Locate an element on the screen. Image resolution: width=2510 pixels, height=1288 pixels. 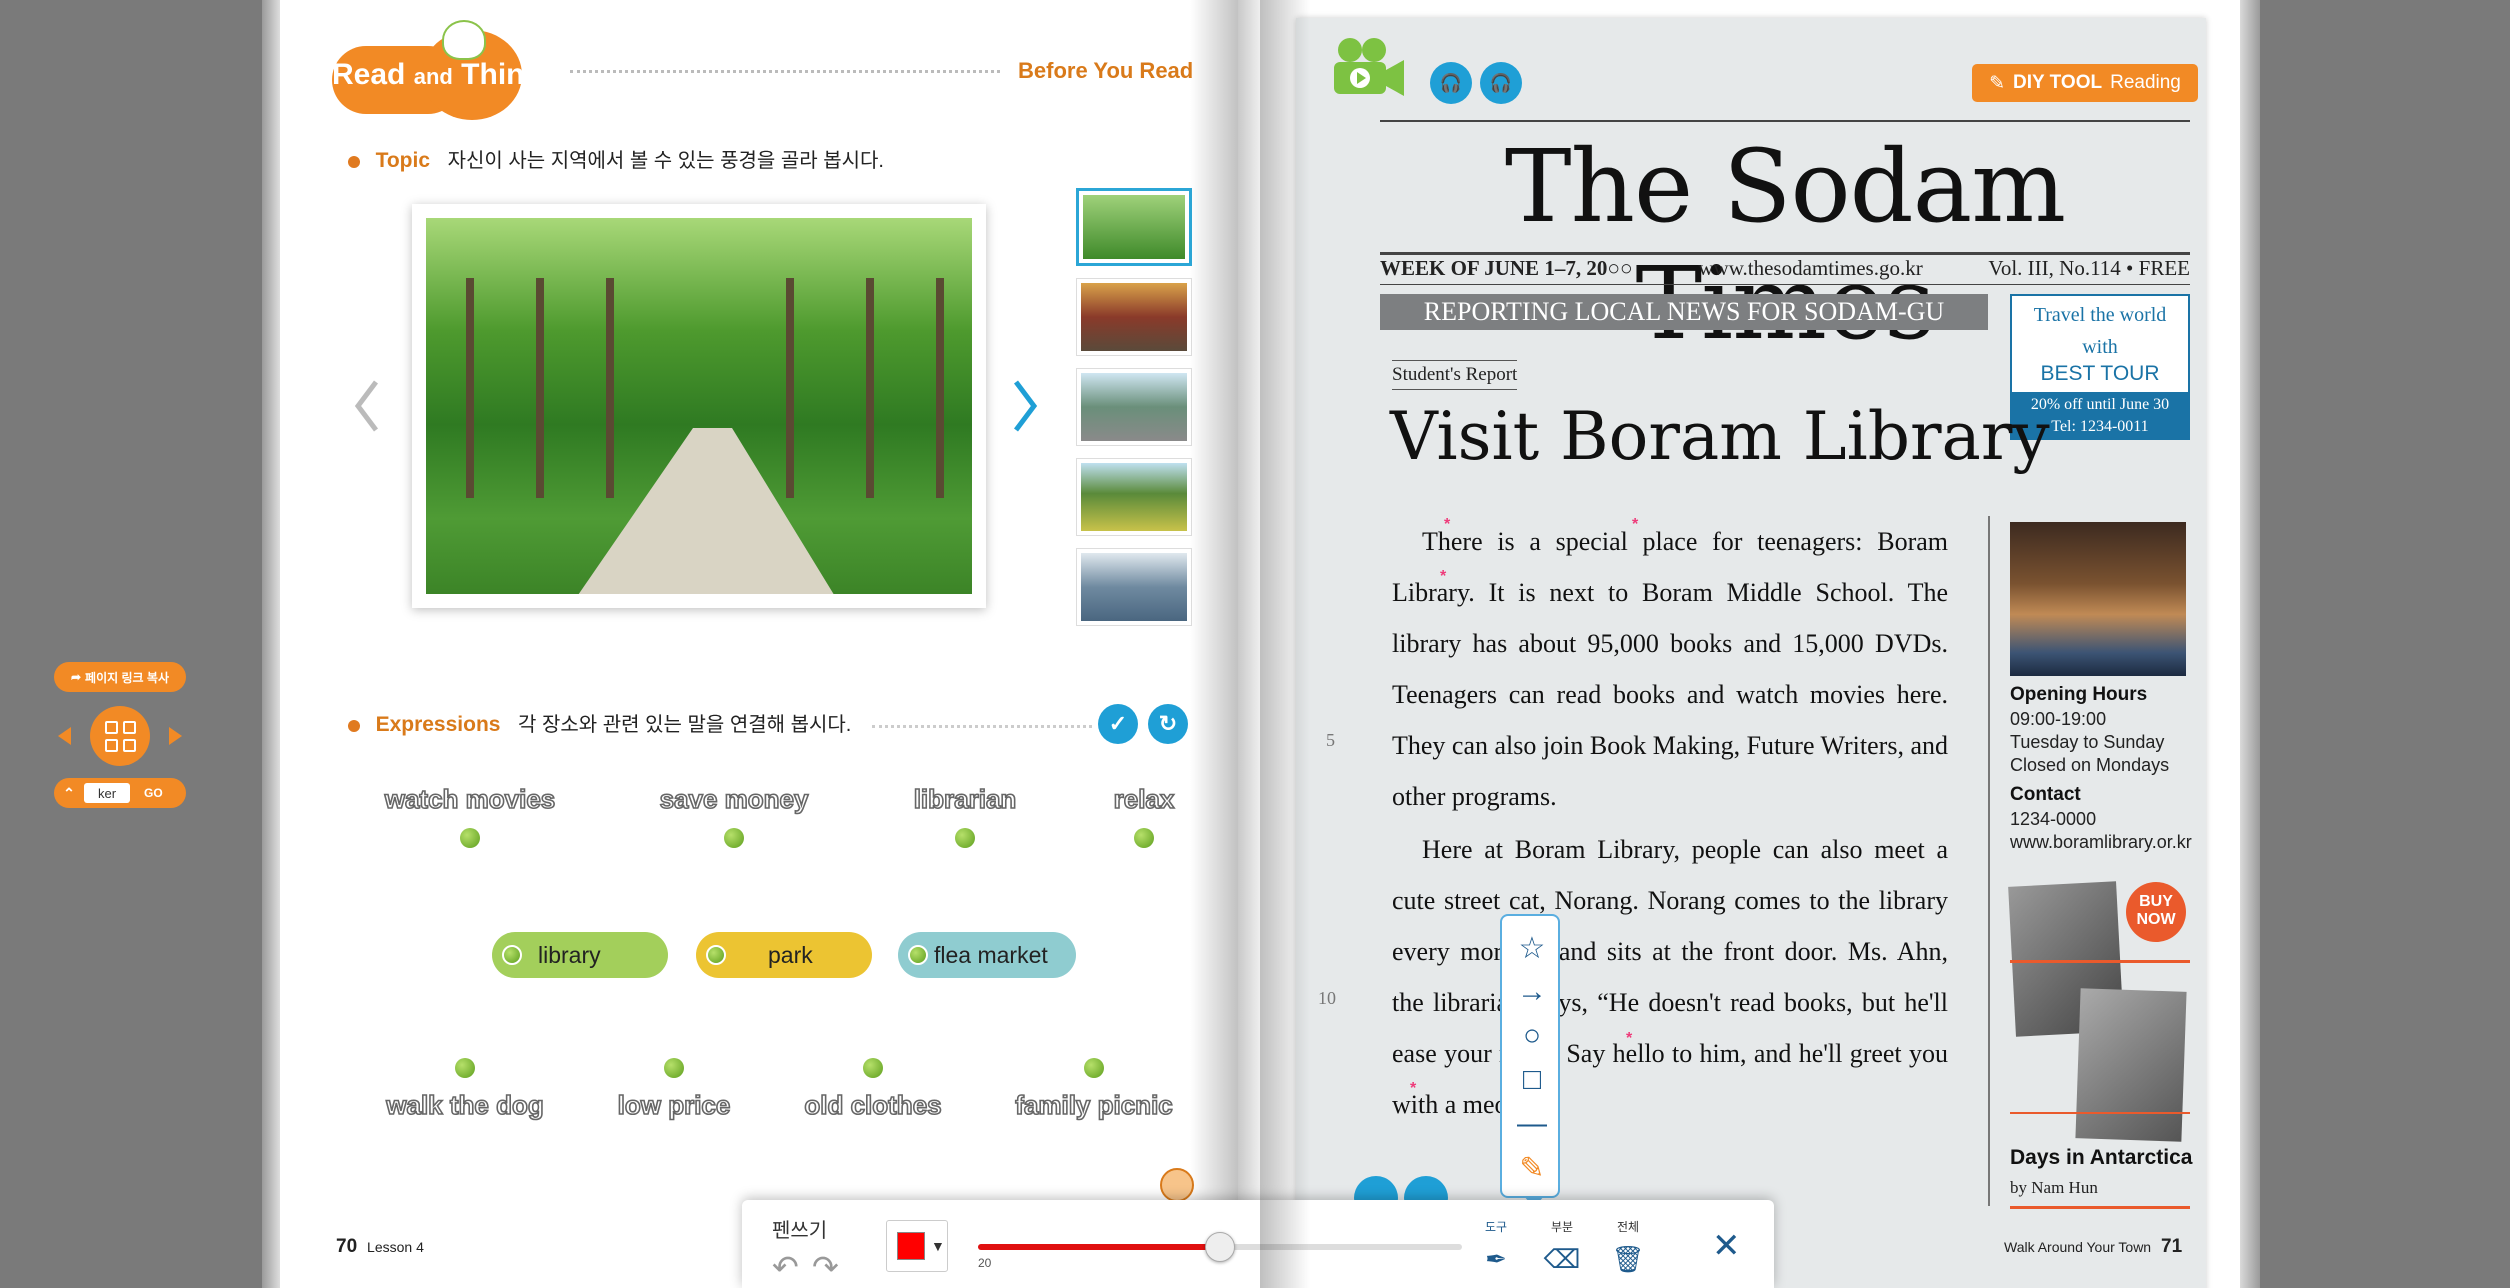
ad-line-1: Travel the world is located at coordinates (2100, 315).